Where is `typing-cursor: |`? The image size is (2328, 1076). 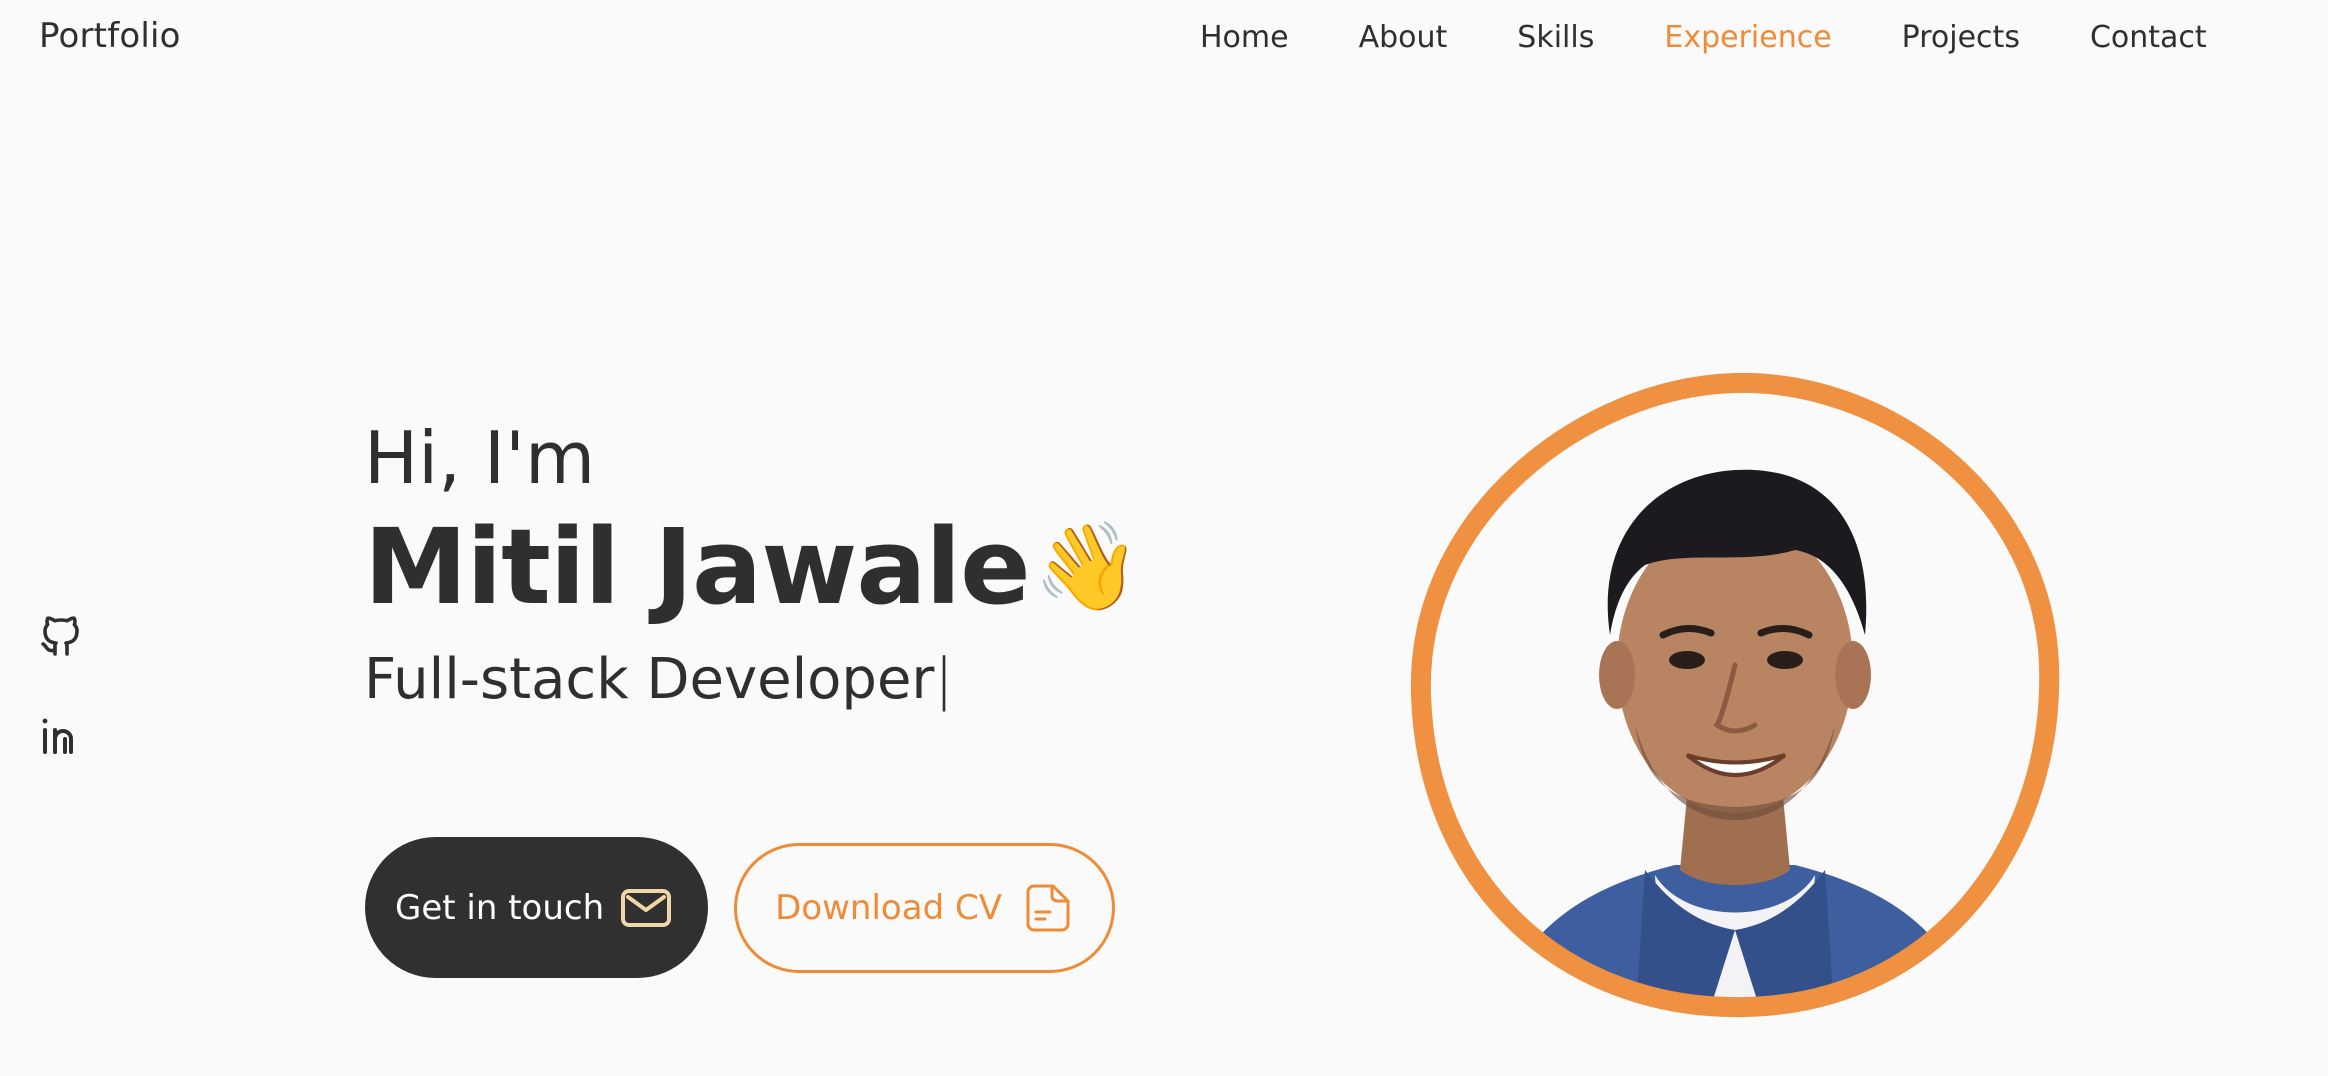 typing-cursor: | is located at coordinates (944, 679).